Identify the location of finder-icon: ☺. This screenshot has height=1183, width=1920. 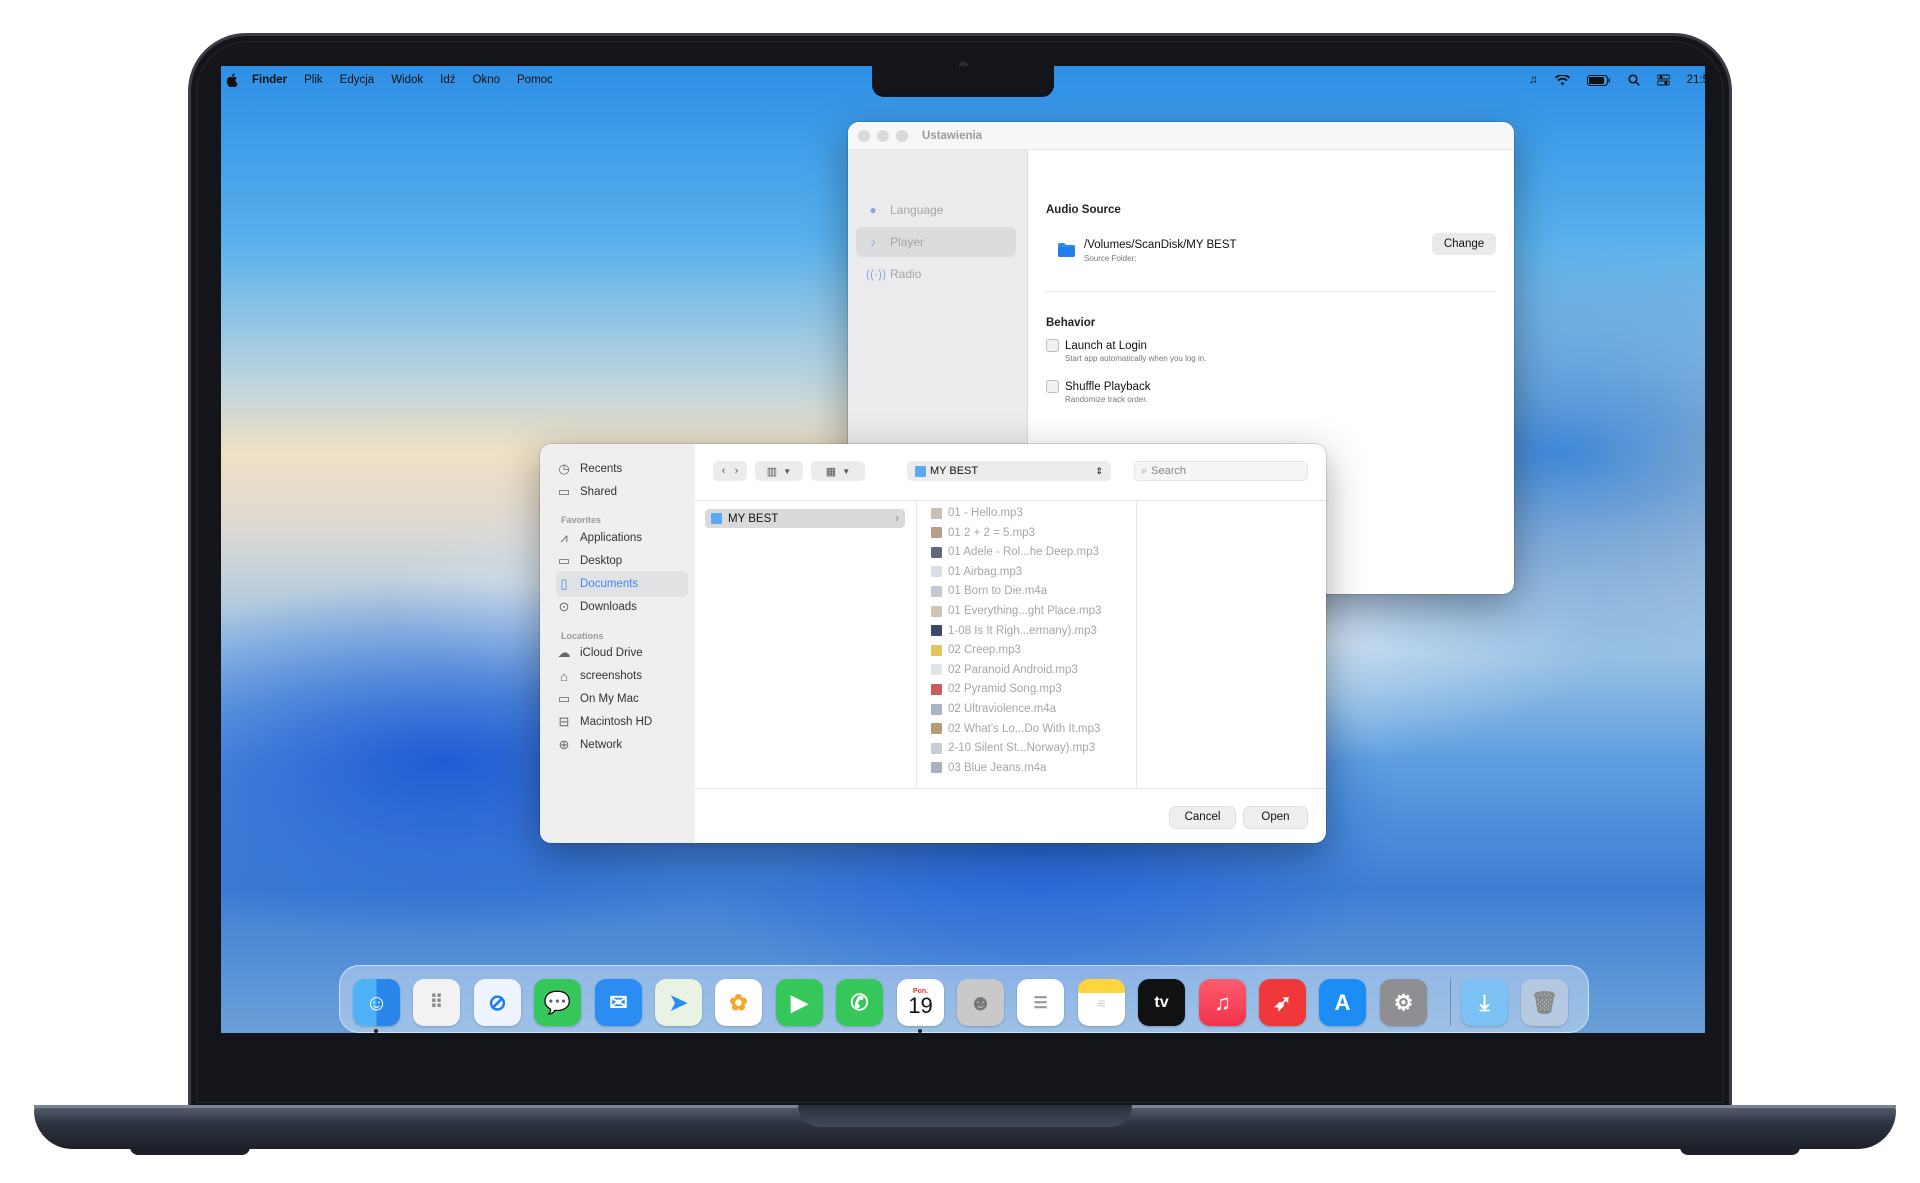
(376, 1002).